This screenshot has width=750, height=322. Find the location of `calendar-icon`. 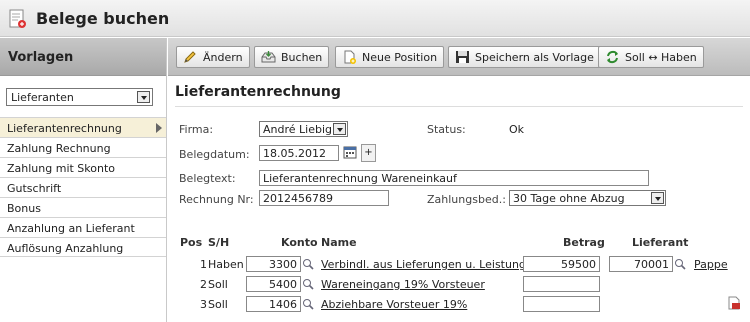

calendar-icon is located at coordinates (350, 152).